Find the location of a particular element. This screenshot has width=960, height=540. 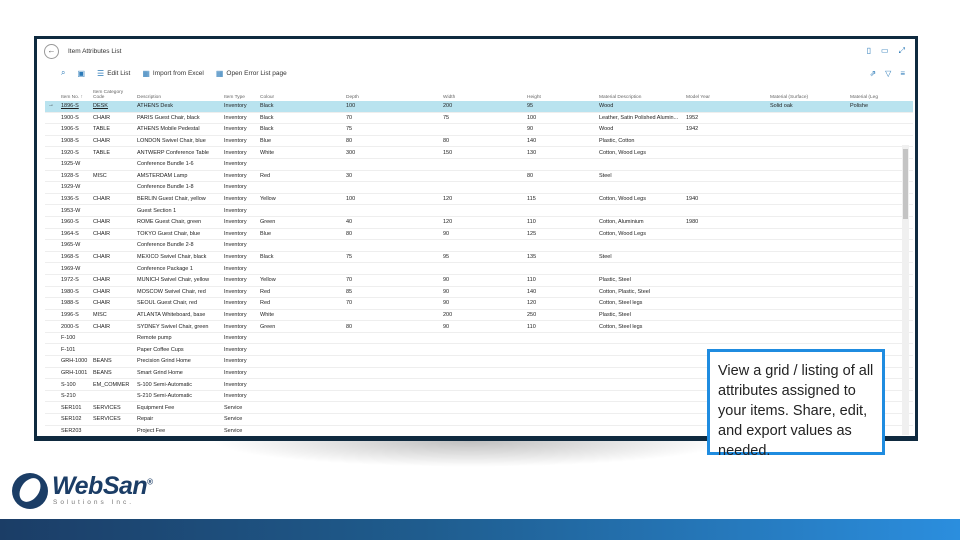

cell-item: 1972-S is located at coordinates (68, 280).